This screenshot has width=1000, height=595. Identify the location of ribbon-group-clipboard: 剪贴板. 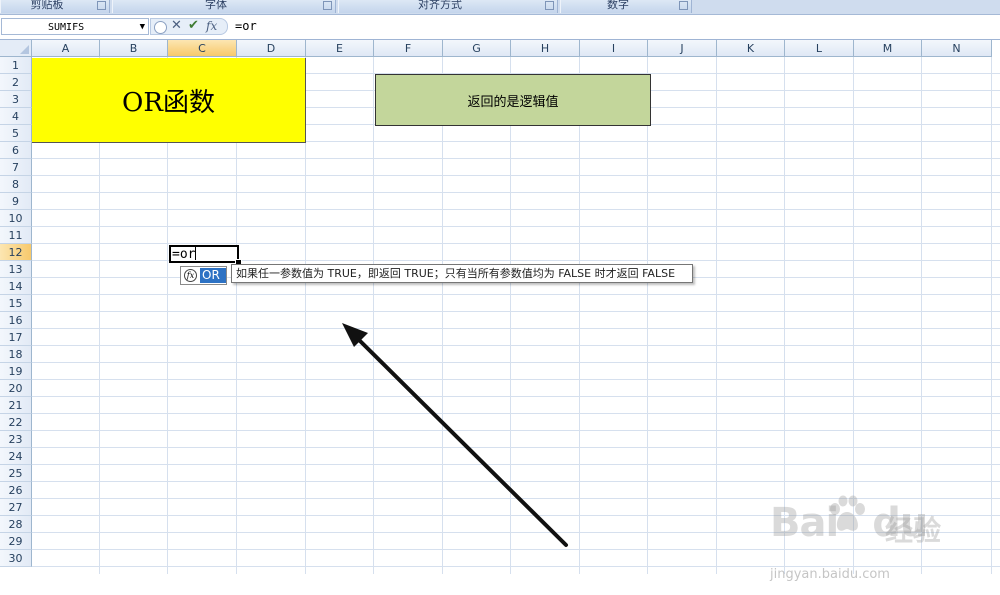
(55, 6).